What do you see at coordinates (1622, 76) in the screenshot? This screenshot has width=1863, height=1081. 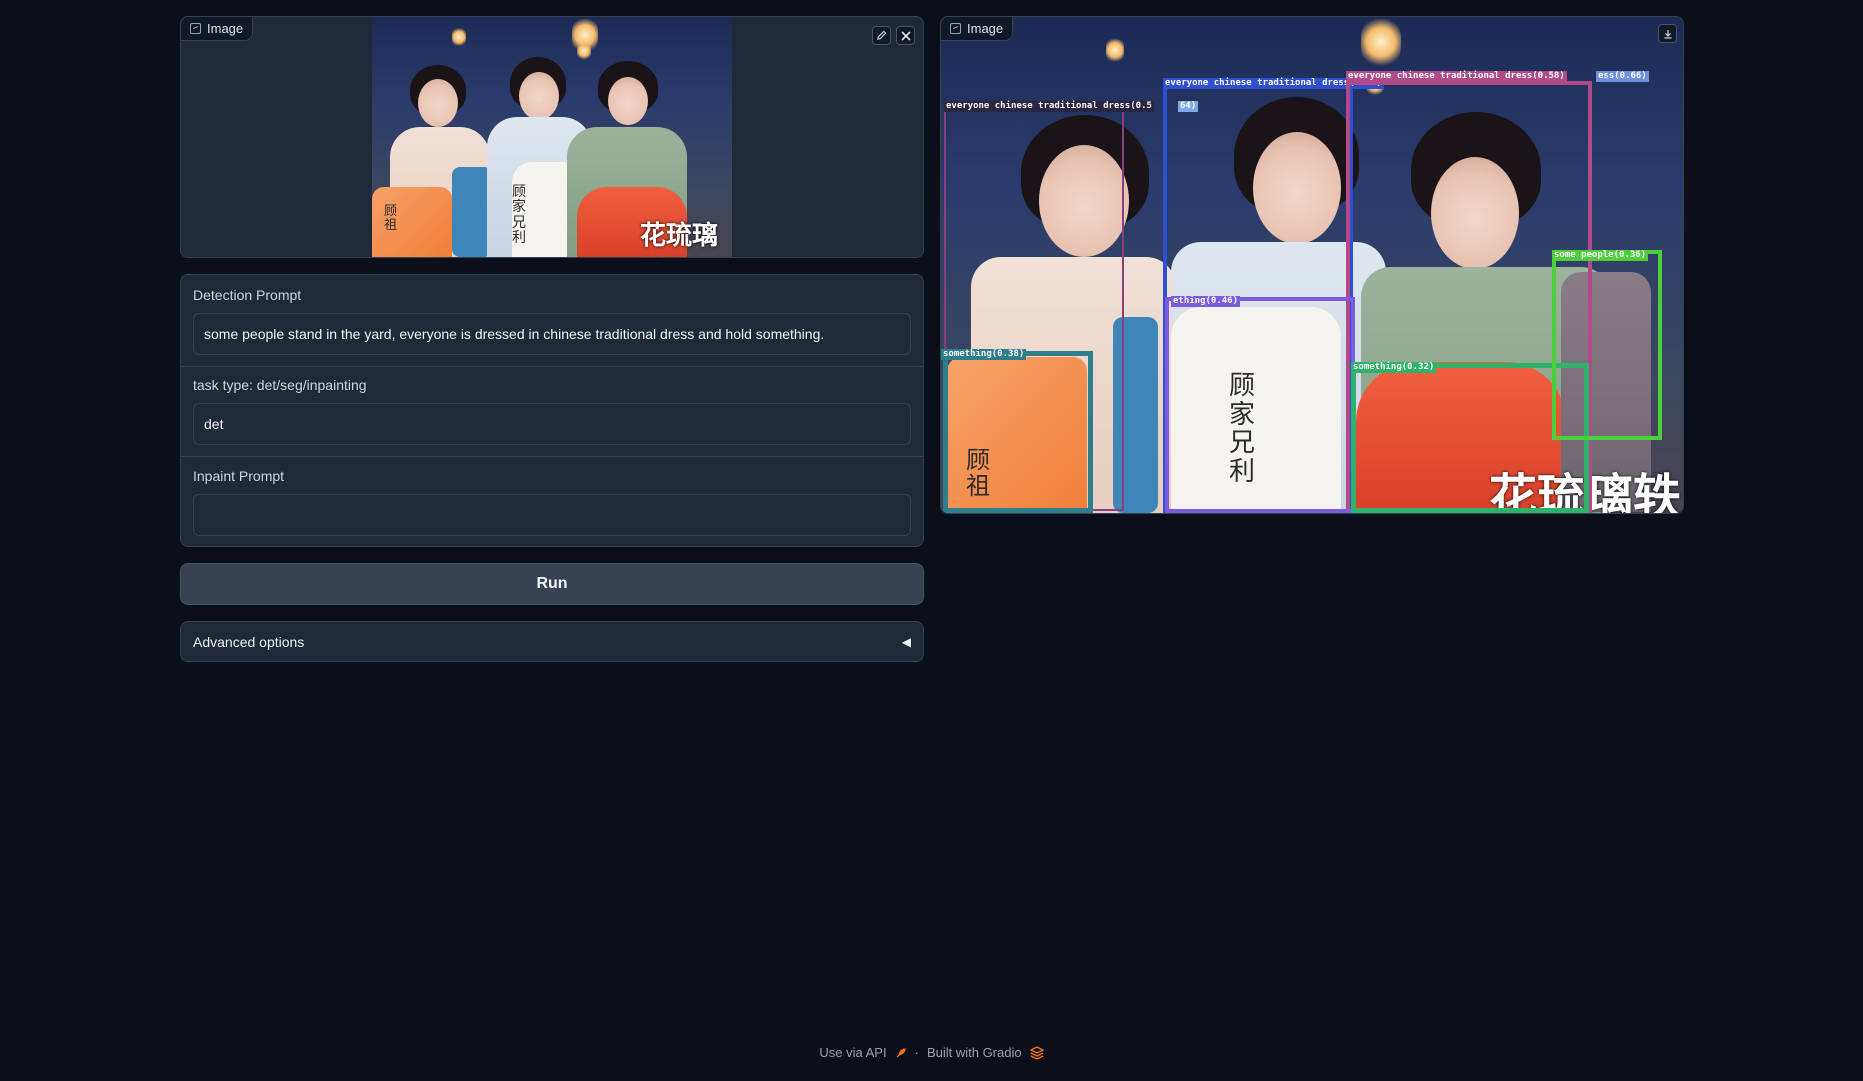 I see `detection-label-dress-far-right: ess(0.66)` at bounding box center [1622, 76].